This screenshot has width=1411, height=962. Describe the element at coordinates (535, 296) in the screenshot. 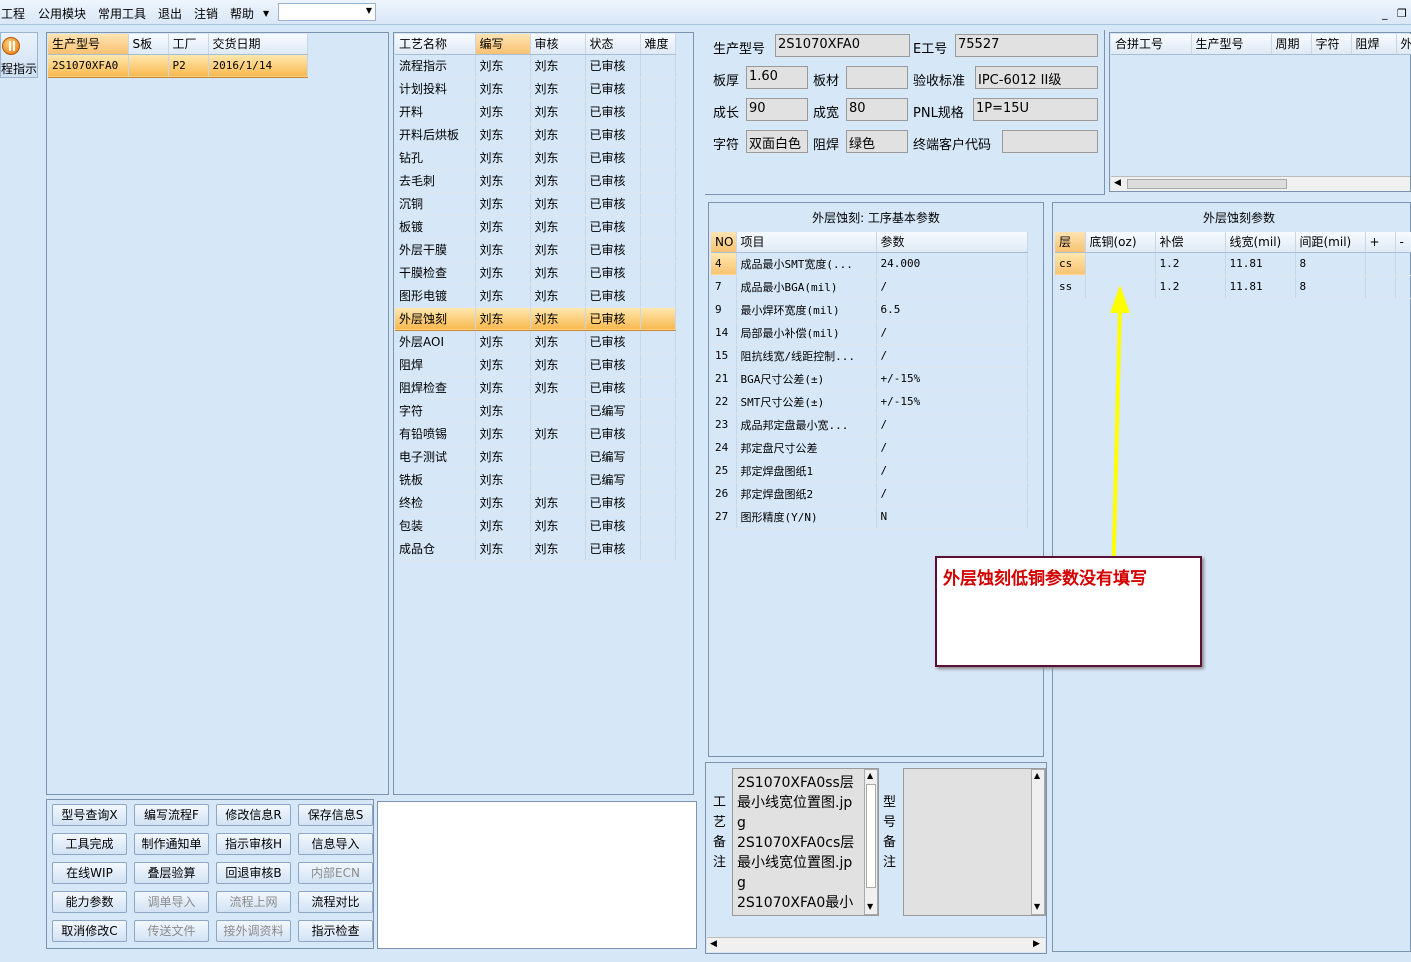

I see `table-row: 图形电镀 刘东 刘东 已审核` at that location.